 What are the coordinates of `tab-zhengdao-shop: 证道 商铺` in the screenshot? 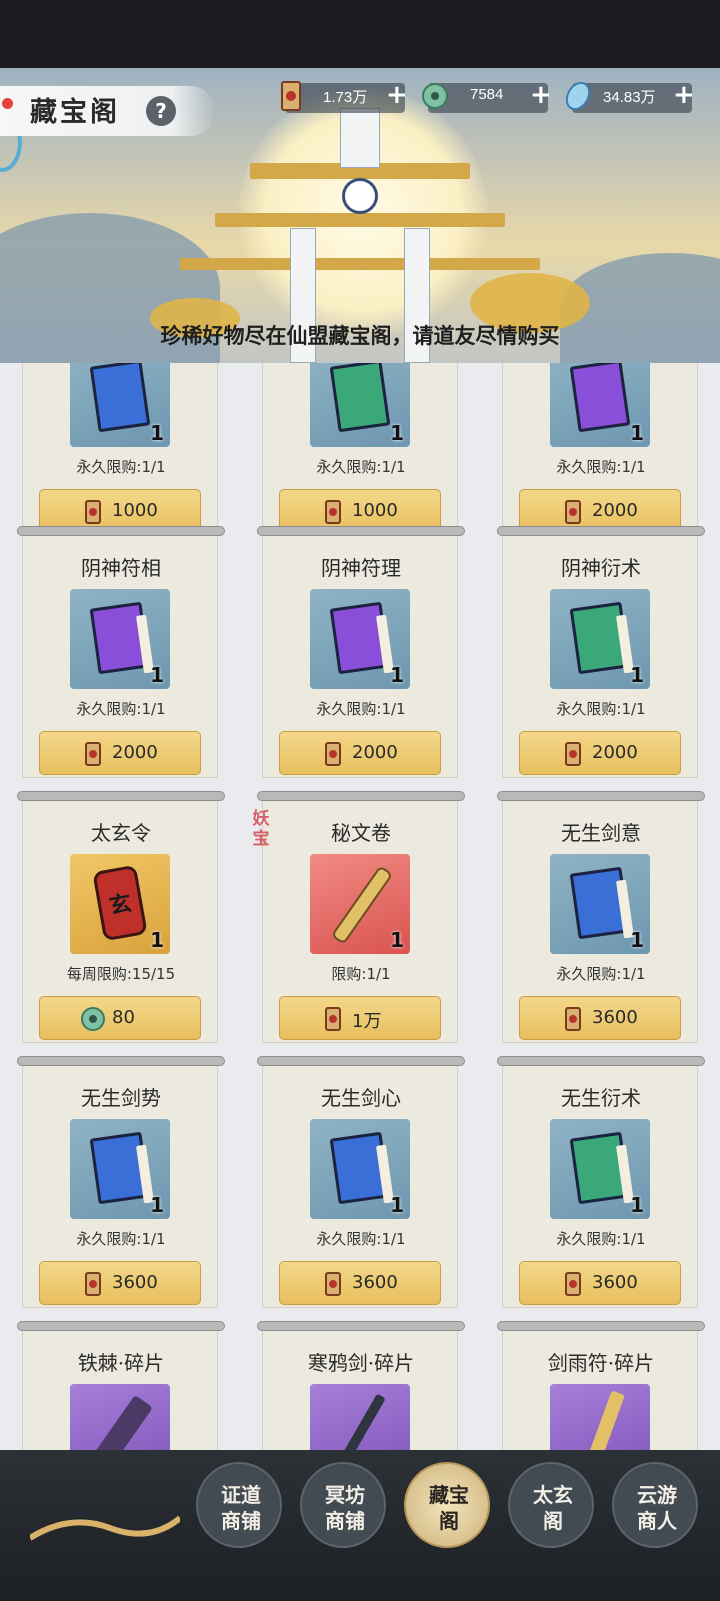 It's located at (239, 1505).